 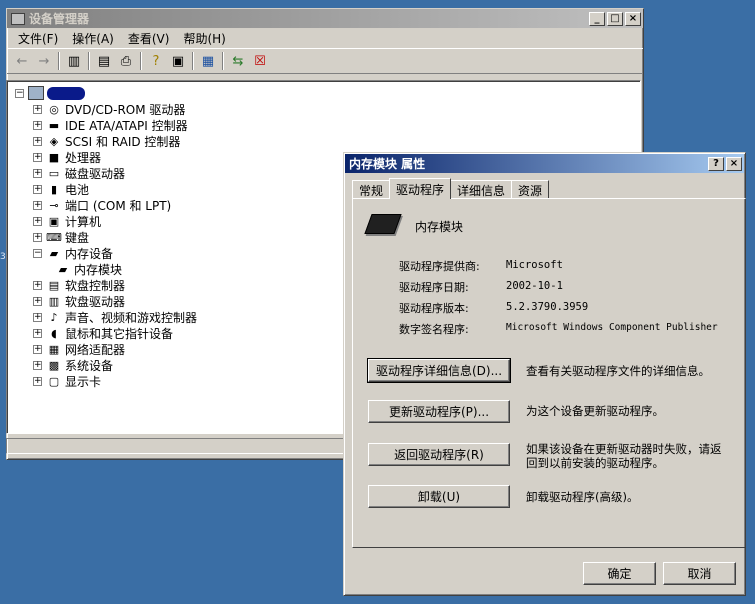 I want to click on date-label: 驱动程序日期:, so click(x=434, y=287).